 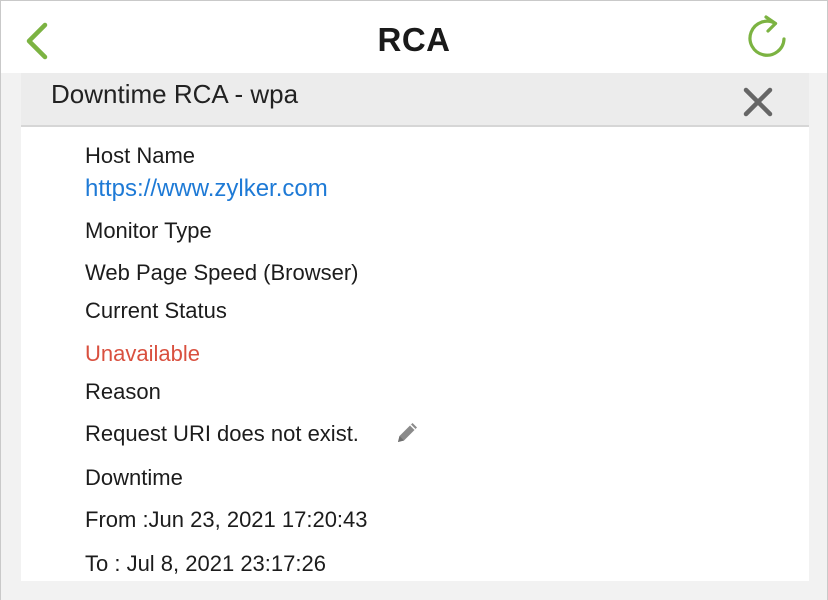 What do you see at coordinates (226, 519) in the screenshot?
I see `downtime-from: From :Jun 23, 2021 17:20:43` at bounding box center [226, 519].